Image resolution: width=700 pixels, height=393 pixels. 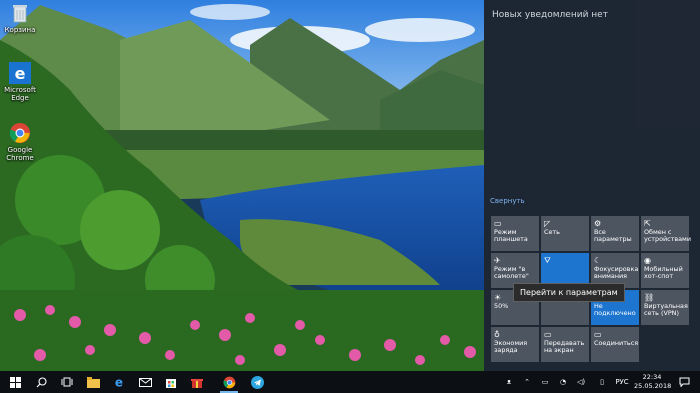 I want to click on taskbar: e ᴥ ⌃ ▭ ◔ ◁) ▯ РУС 22:34 25.05.2018, so click(x=350, y=382).